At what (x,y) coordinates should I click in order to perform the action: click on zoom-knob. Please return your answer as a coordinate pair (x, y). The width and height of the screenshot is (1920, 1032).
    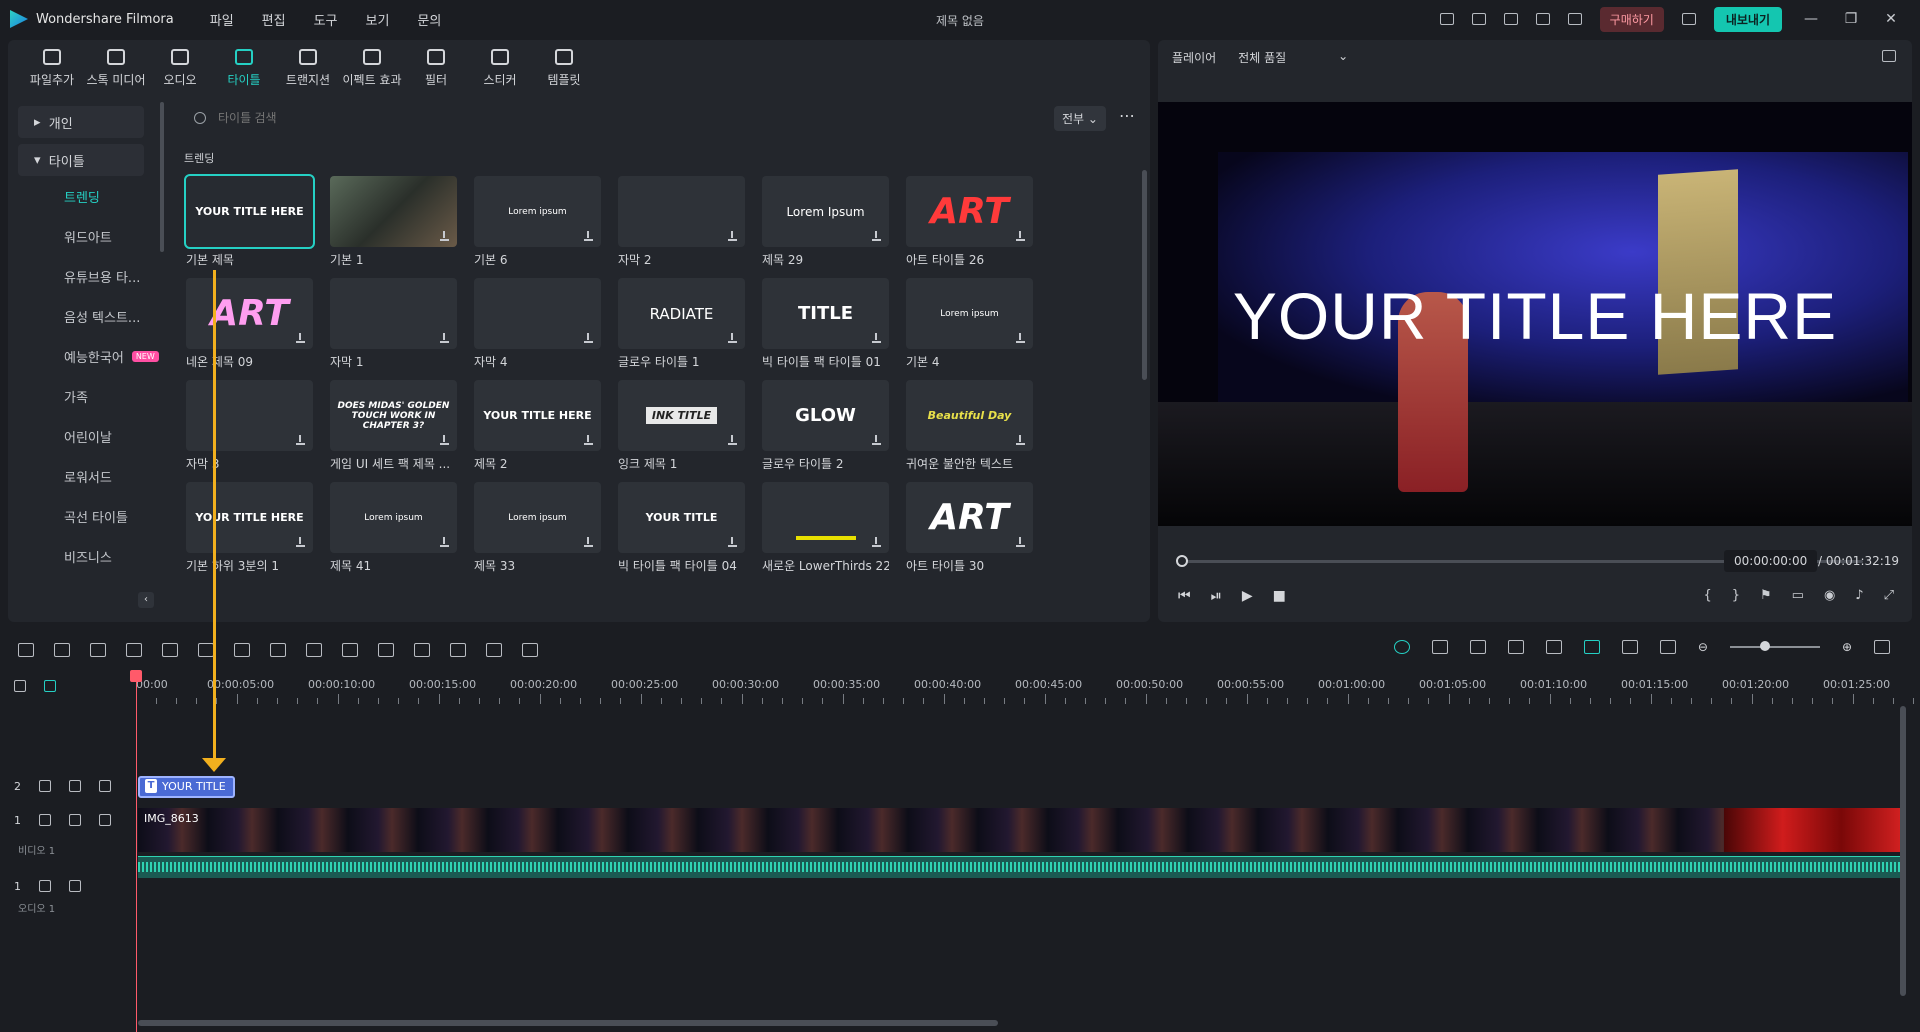
    Looking at the image, I should click on (1764, 646).